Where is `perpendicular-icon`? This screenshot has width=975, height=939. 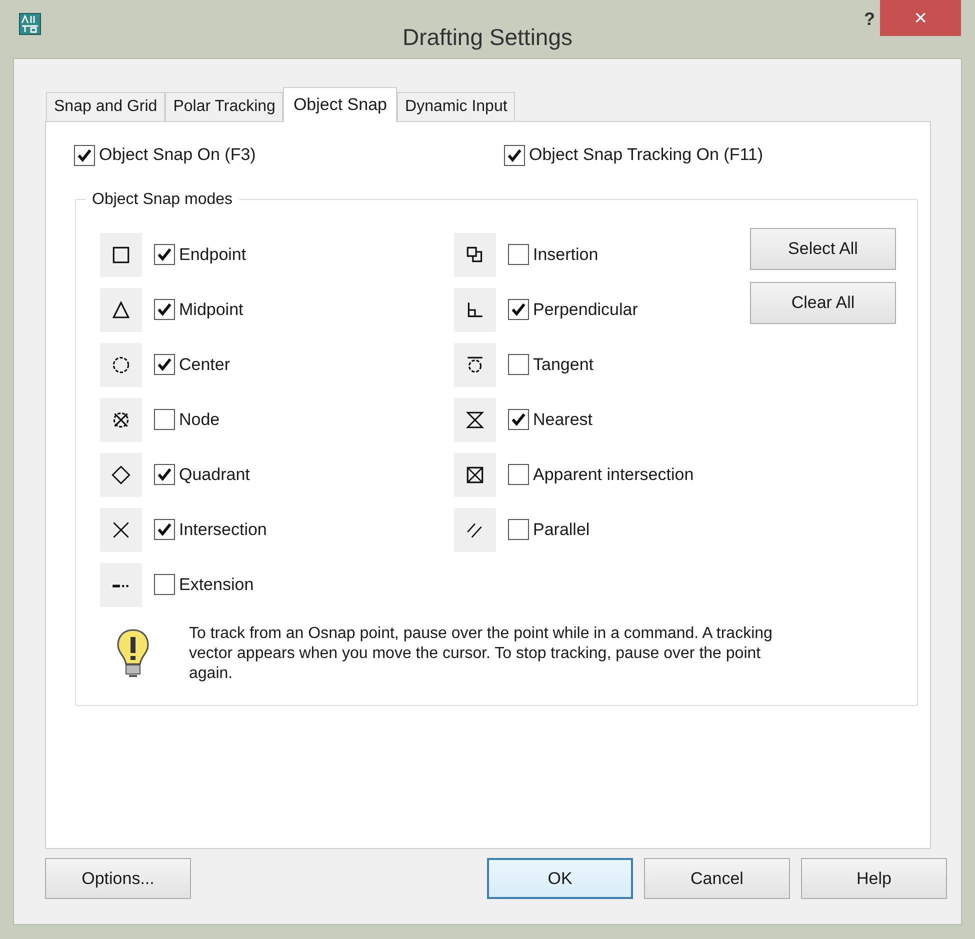 perpendicular-icon is located at coordinates (475, 310).